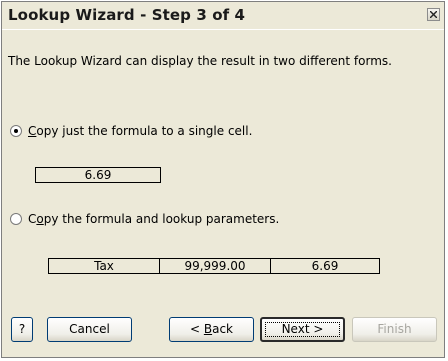 Image resolution: width=448 pixels, height=361 pixels. Describe the element at coordinates (325, 266) in the screenshot. I see `parameter-cell: 6.69` at that location.